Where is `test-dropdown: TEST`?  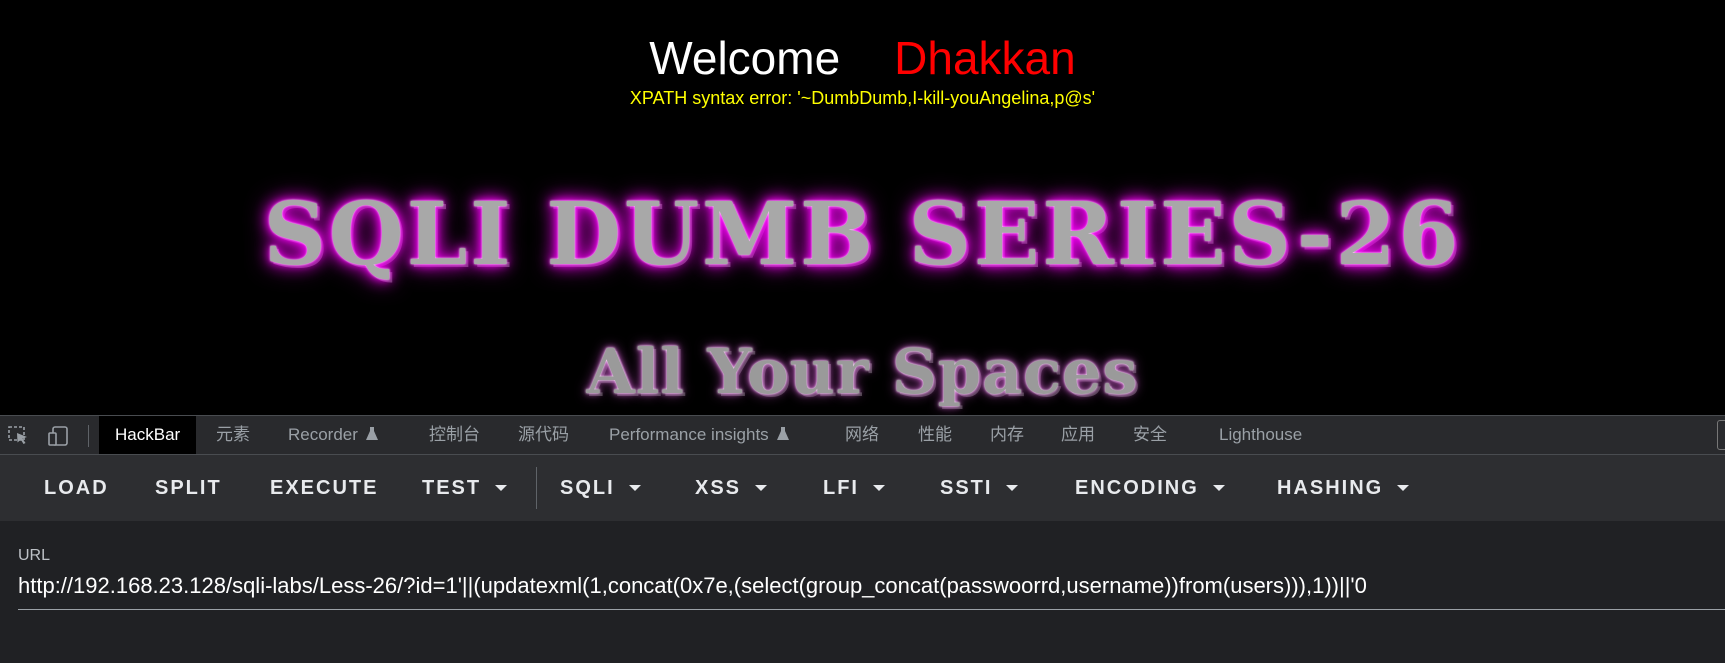
test-dropdown: TEST is located at coordinates (465, 488).